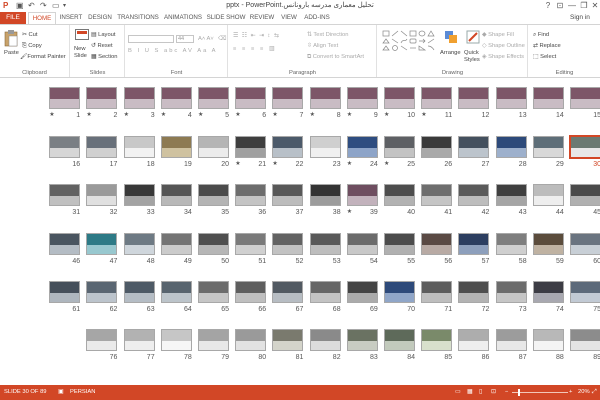  I want to click on tab-file: FILE, so click(13, 18).